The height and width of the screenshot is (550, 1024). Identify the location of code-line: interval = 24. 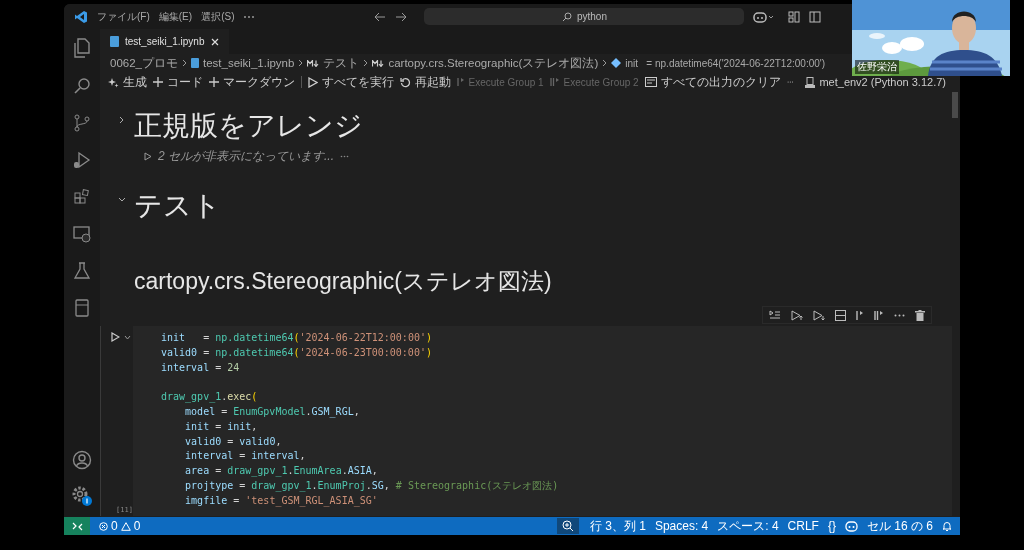
(200, 367).